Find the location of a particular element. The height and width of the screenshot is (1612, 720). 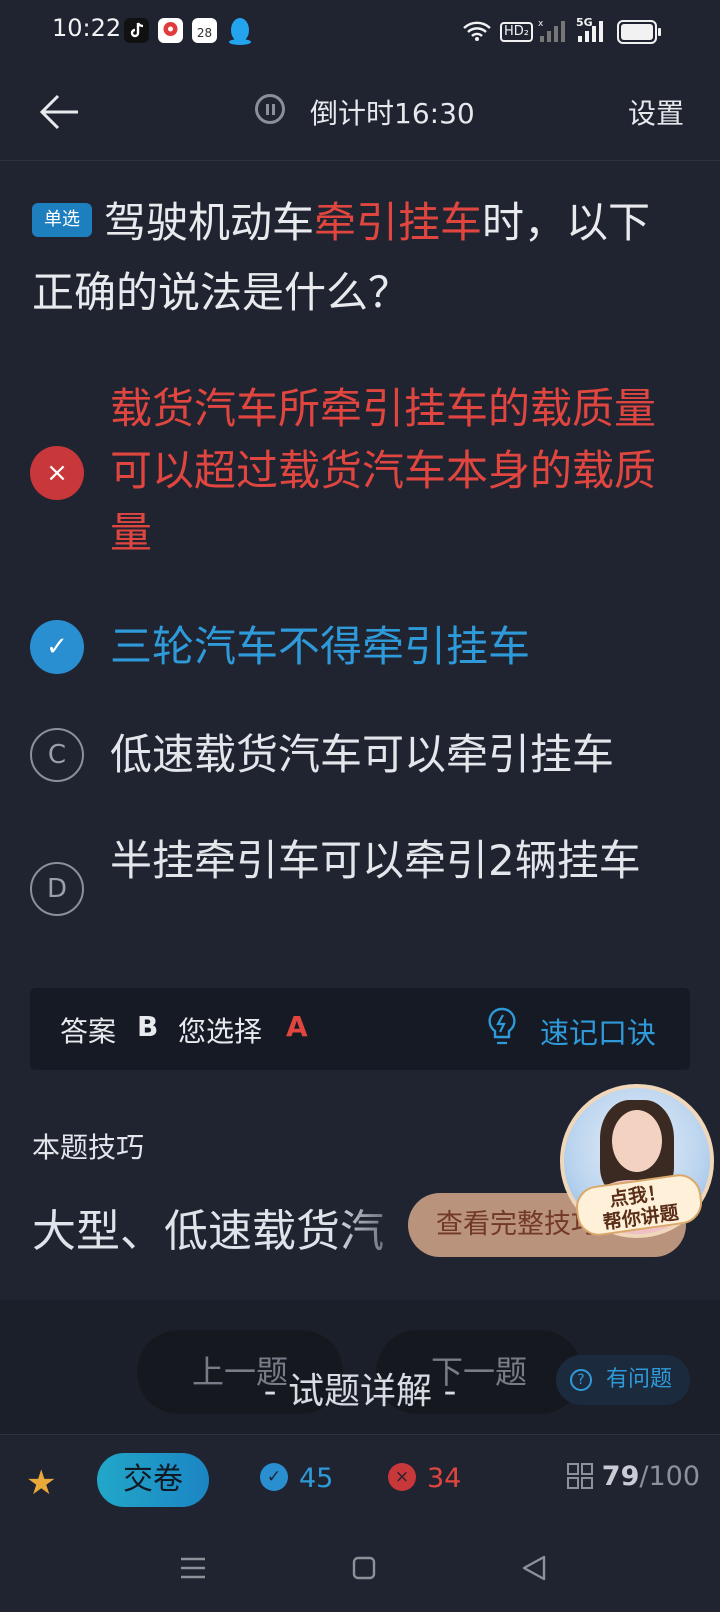

option-d: D 半挂牵引车可以牵引2辆挂车 is located at coordinates (360, 892).